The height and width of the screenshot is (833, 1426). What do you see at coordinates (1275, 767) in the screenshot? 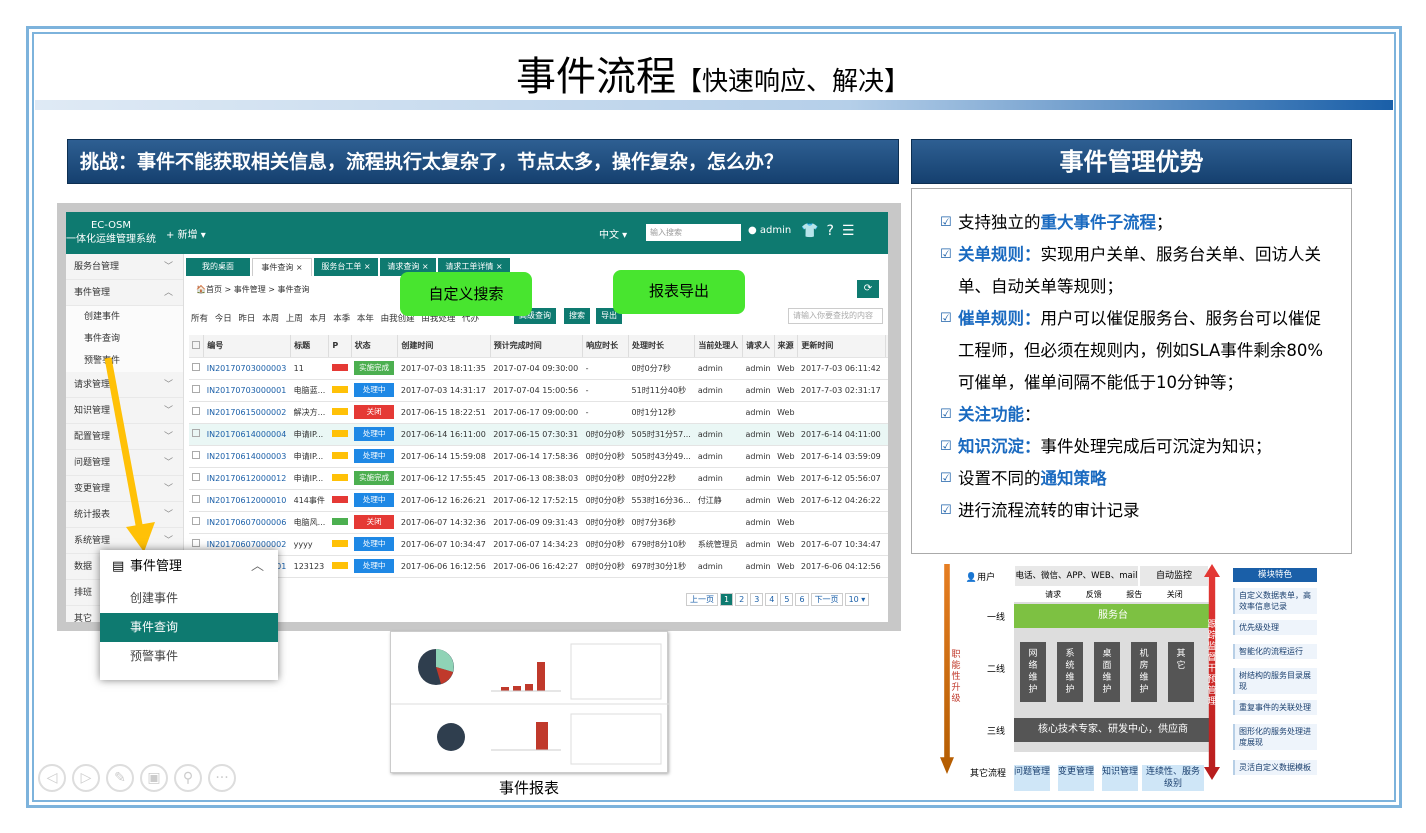
I see `feature-item: 灵活自定义数据模板` at bounding box center [1275, 767].